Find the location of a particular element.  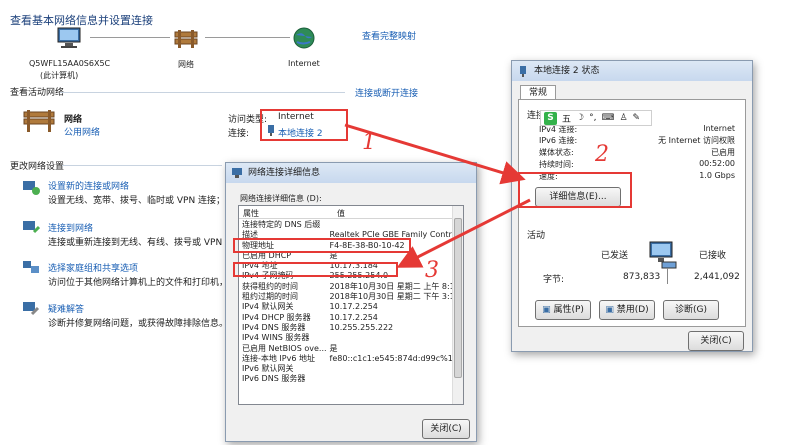

annotation-number-3: 3 is located at coordinates (432, 270).